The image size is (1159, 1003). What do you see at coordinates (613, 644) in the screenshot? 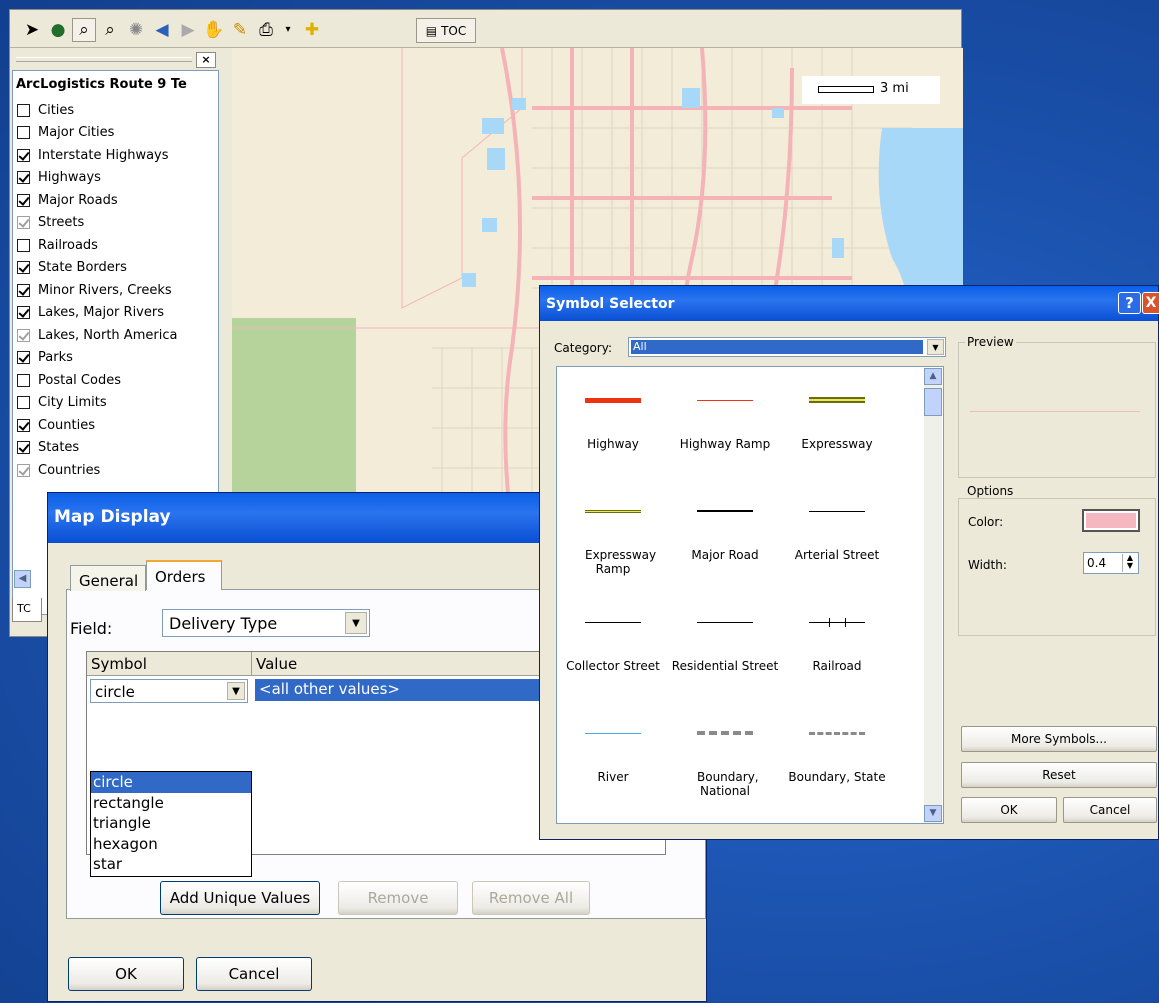
I see `symbol-cell: Collector Street` at bounding box center [613, 644].